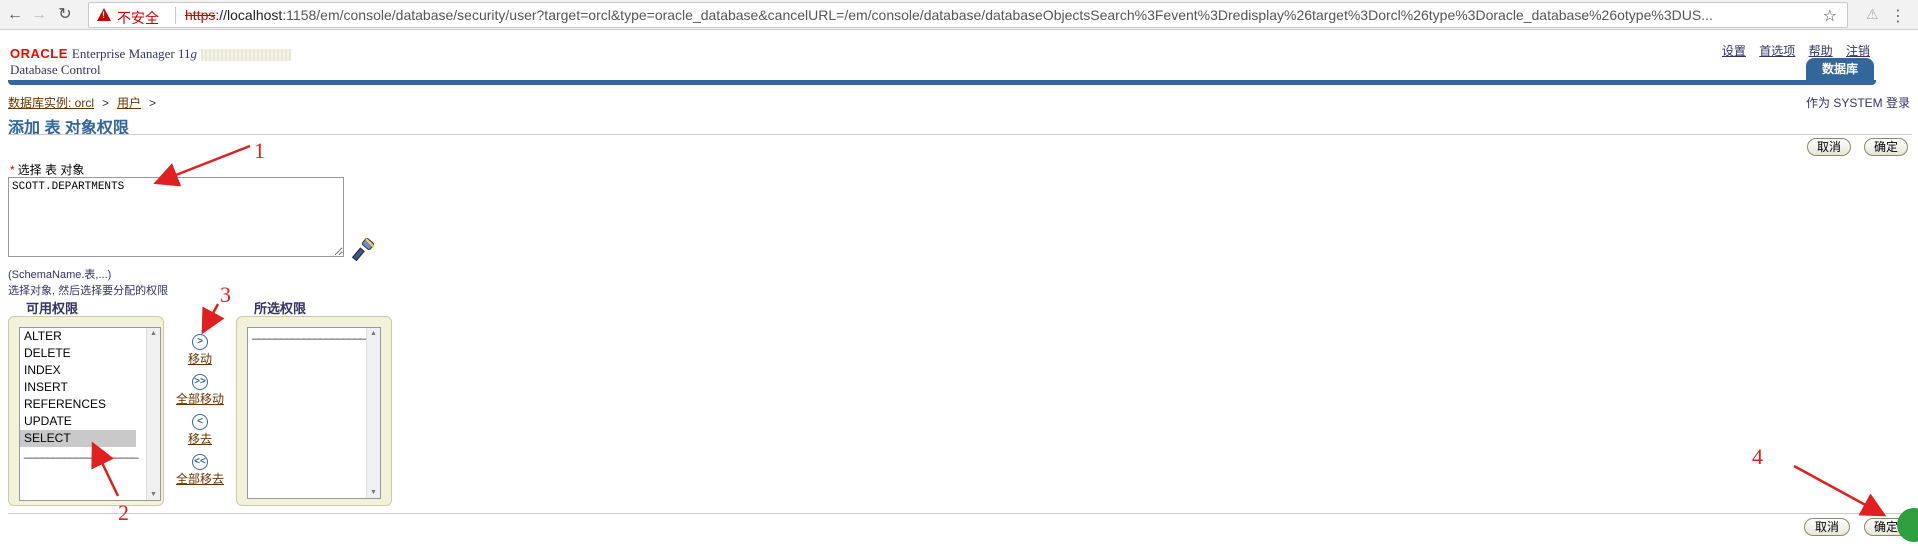  Describe the element at coordinates (225, 294) in the screenshot. I see `annotation-number-3: 3` at that location.